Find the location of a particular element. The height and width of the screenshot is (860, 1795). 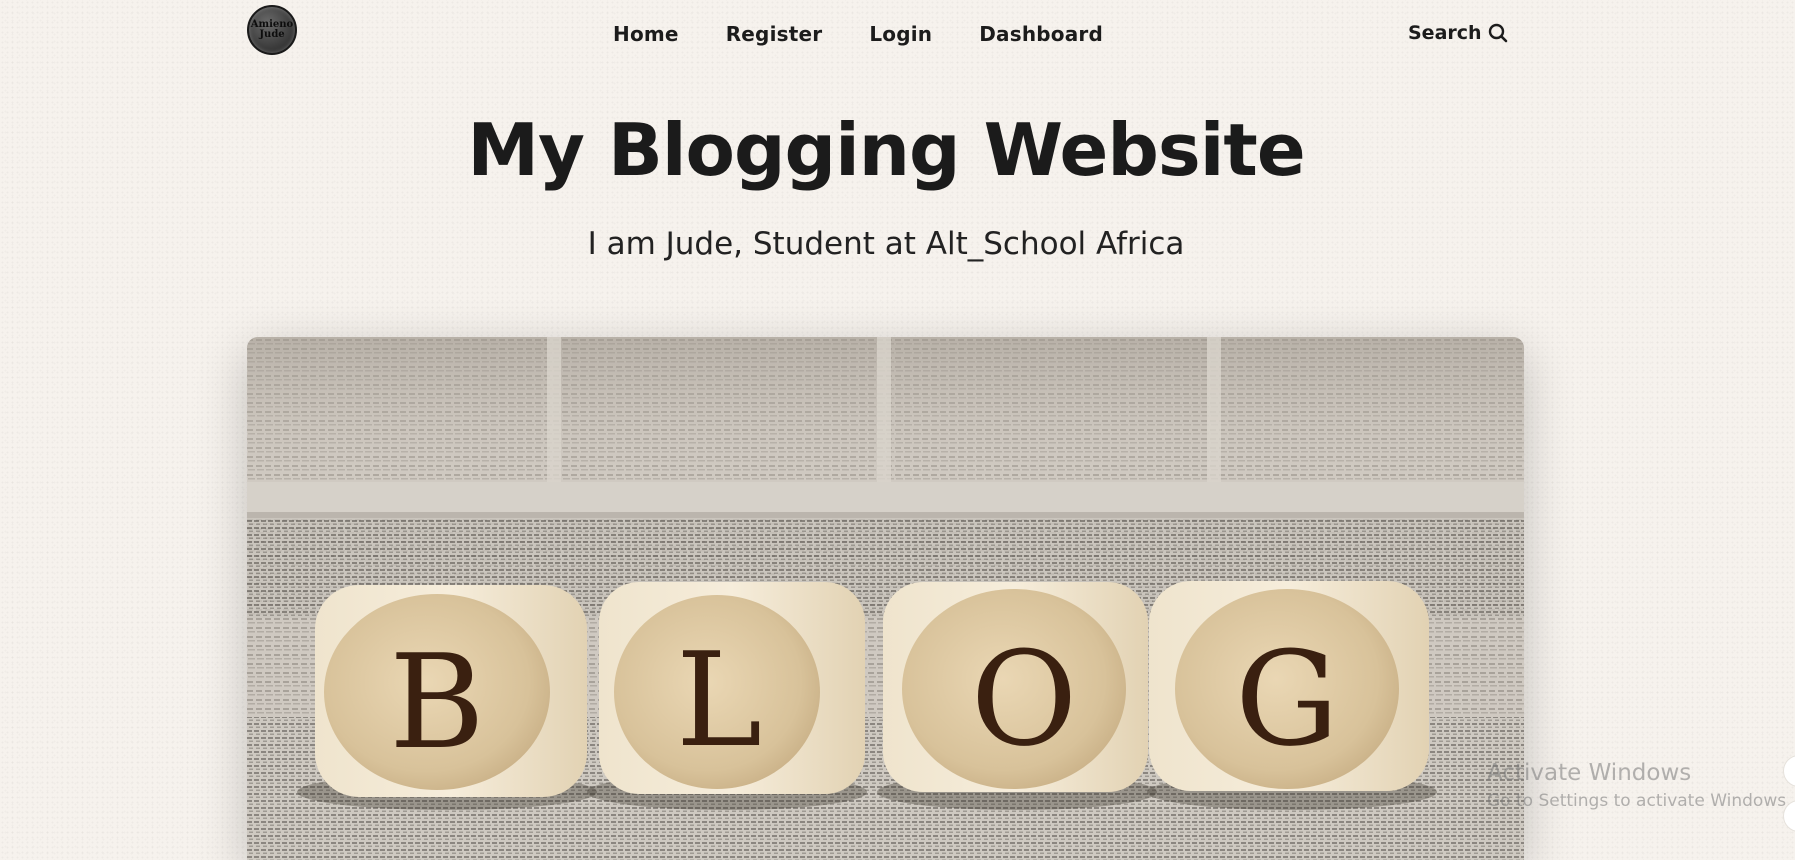

die-o: O is located at coordinates (1015, 687).